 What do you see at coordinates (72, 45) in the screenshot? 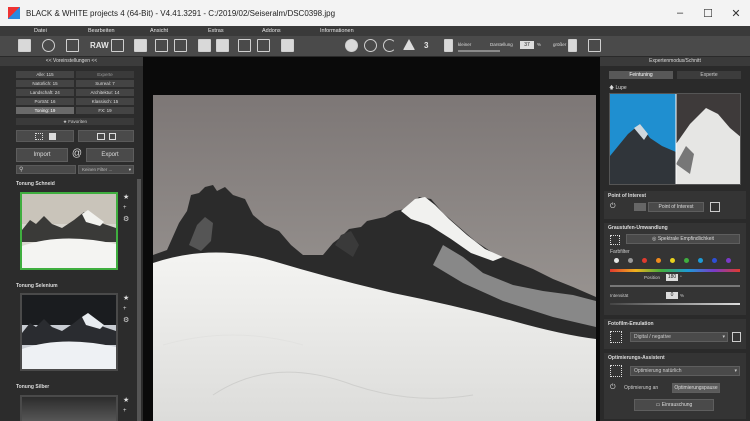
I see `copy-icon` at bounding box center [72, 45].